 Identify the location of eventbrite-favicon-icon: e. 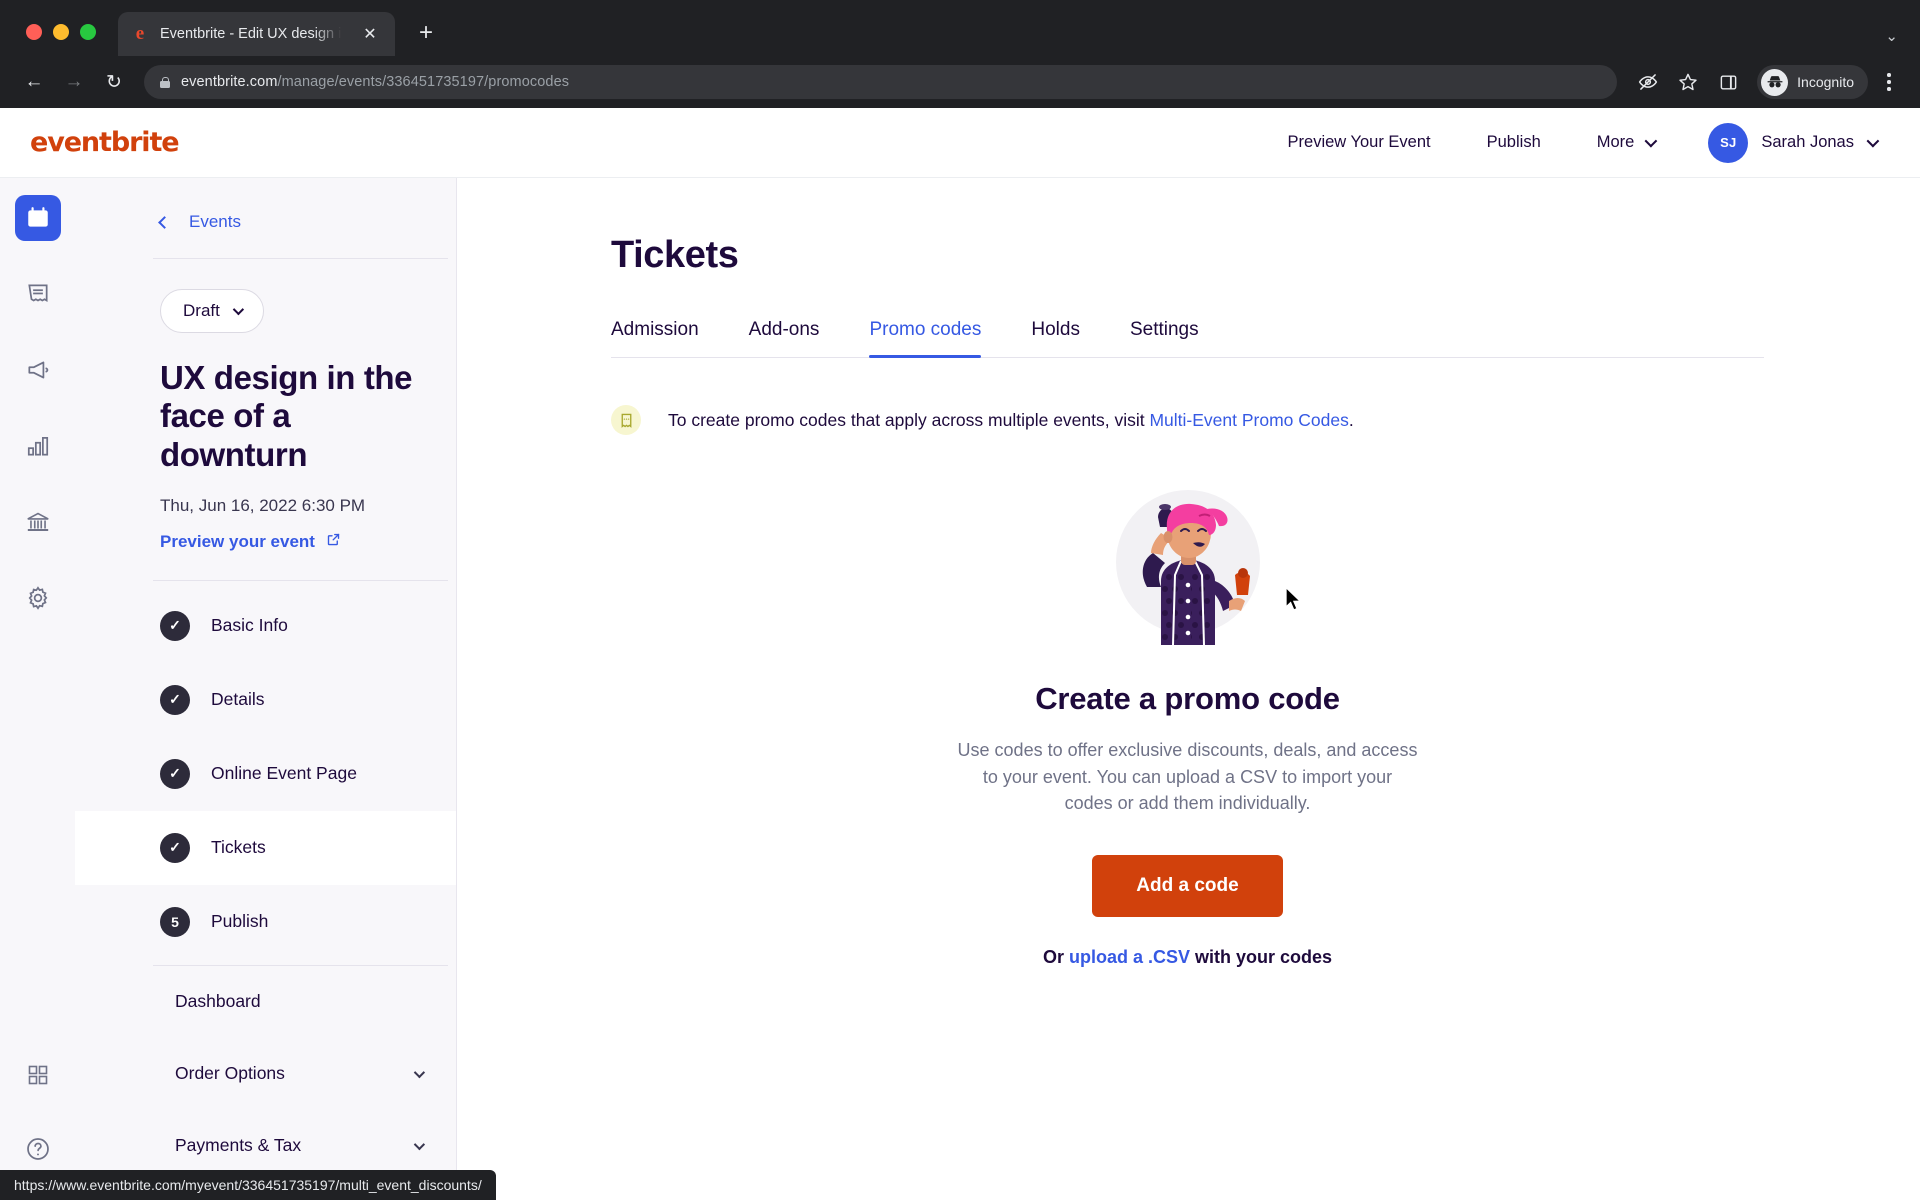
(140, 33).